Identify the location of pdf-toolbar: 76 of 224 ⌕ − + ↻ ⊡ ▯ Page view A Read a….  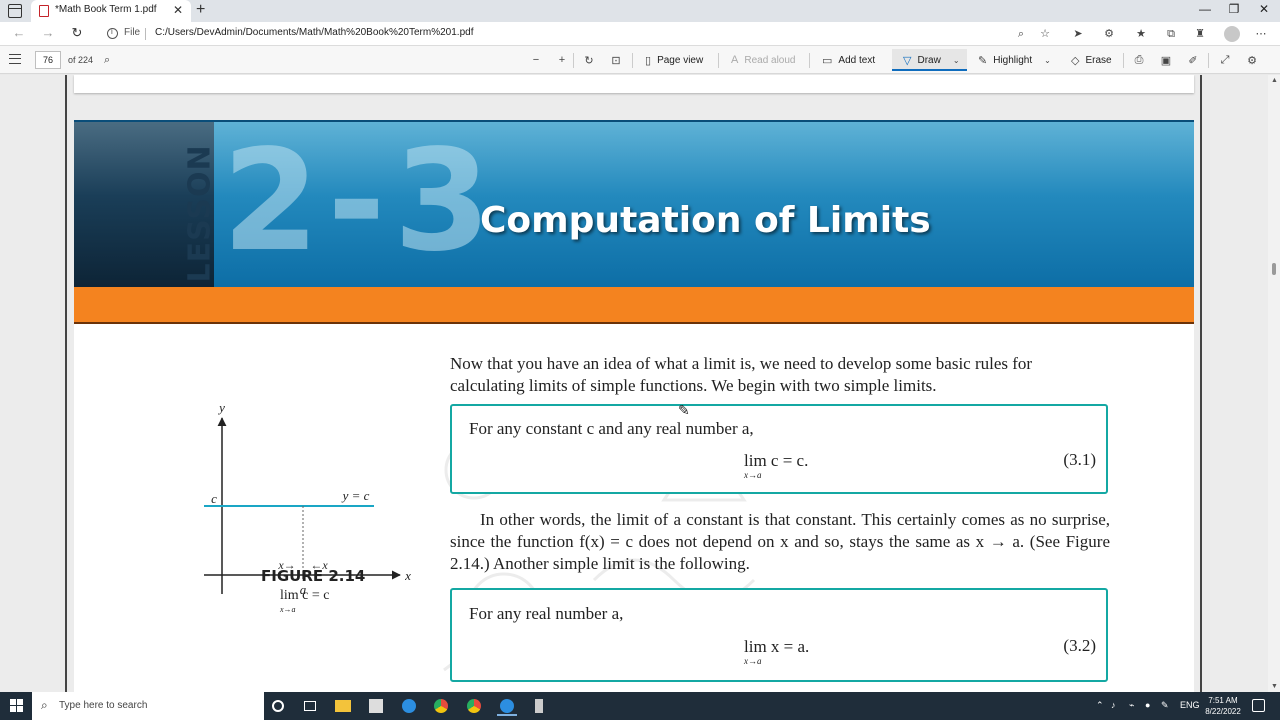
(640, 60).